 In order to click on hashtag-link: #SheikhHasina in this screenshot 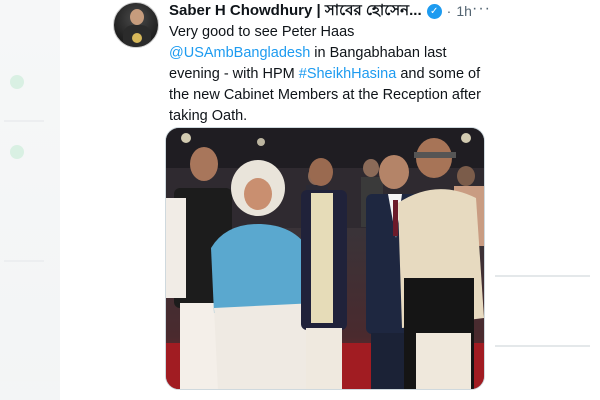, I will do `click(348, 74)`.